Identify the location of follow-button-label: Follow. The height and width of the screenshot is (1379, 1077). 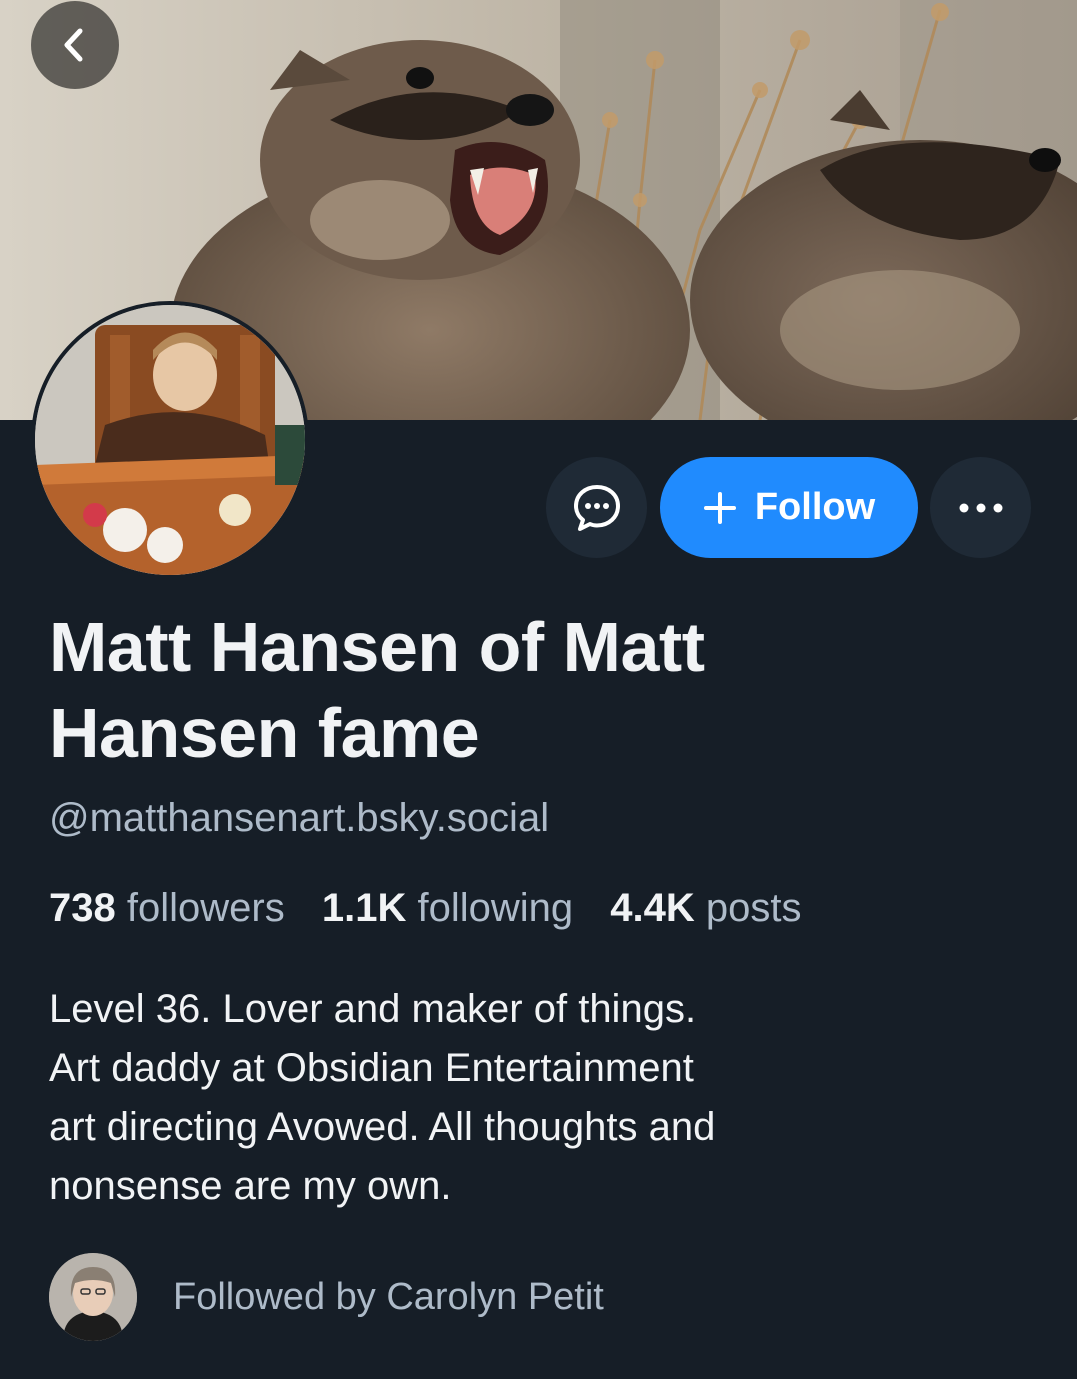
(815, 507).